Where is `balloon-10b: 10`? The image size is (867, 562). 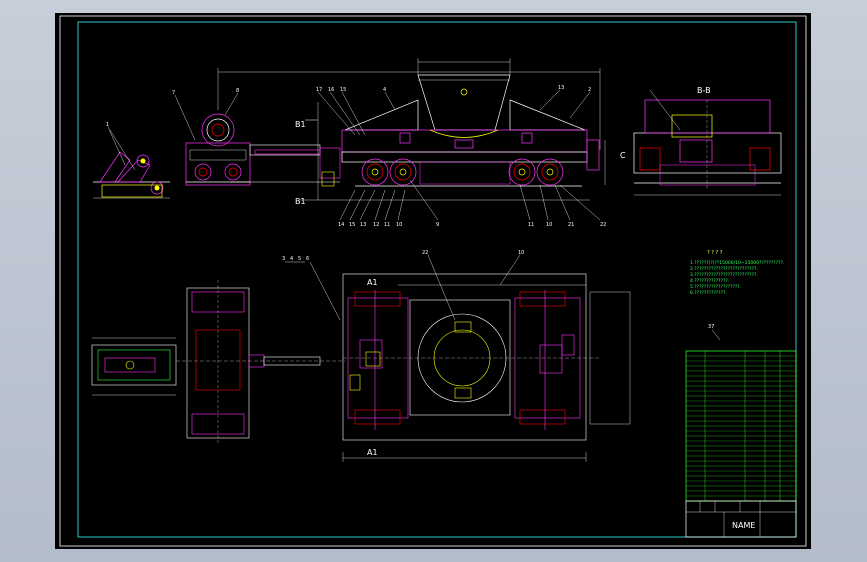 balloon-10b: 10 is located at coordinates (549, 225).